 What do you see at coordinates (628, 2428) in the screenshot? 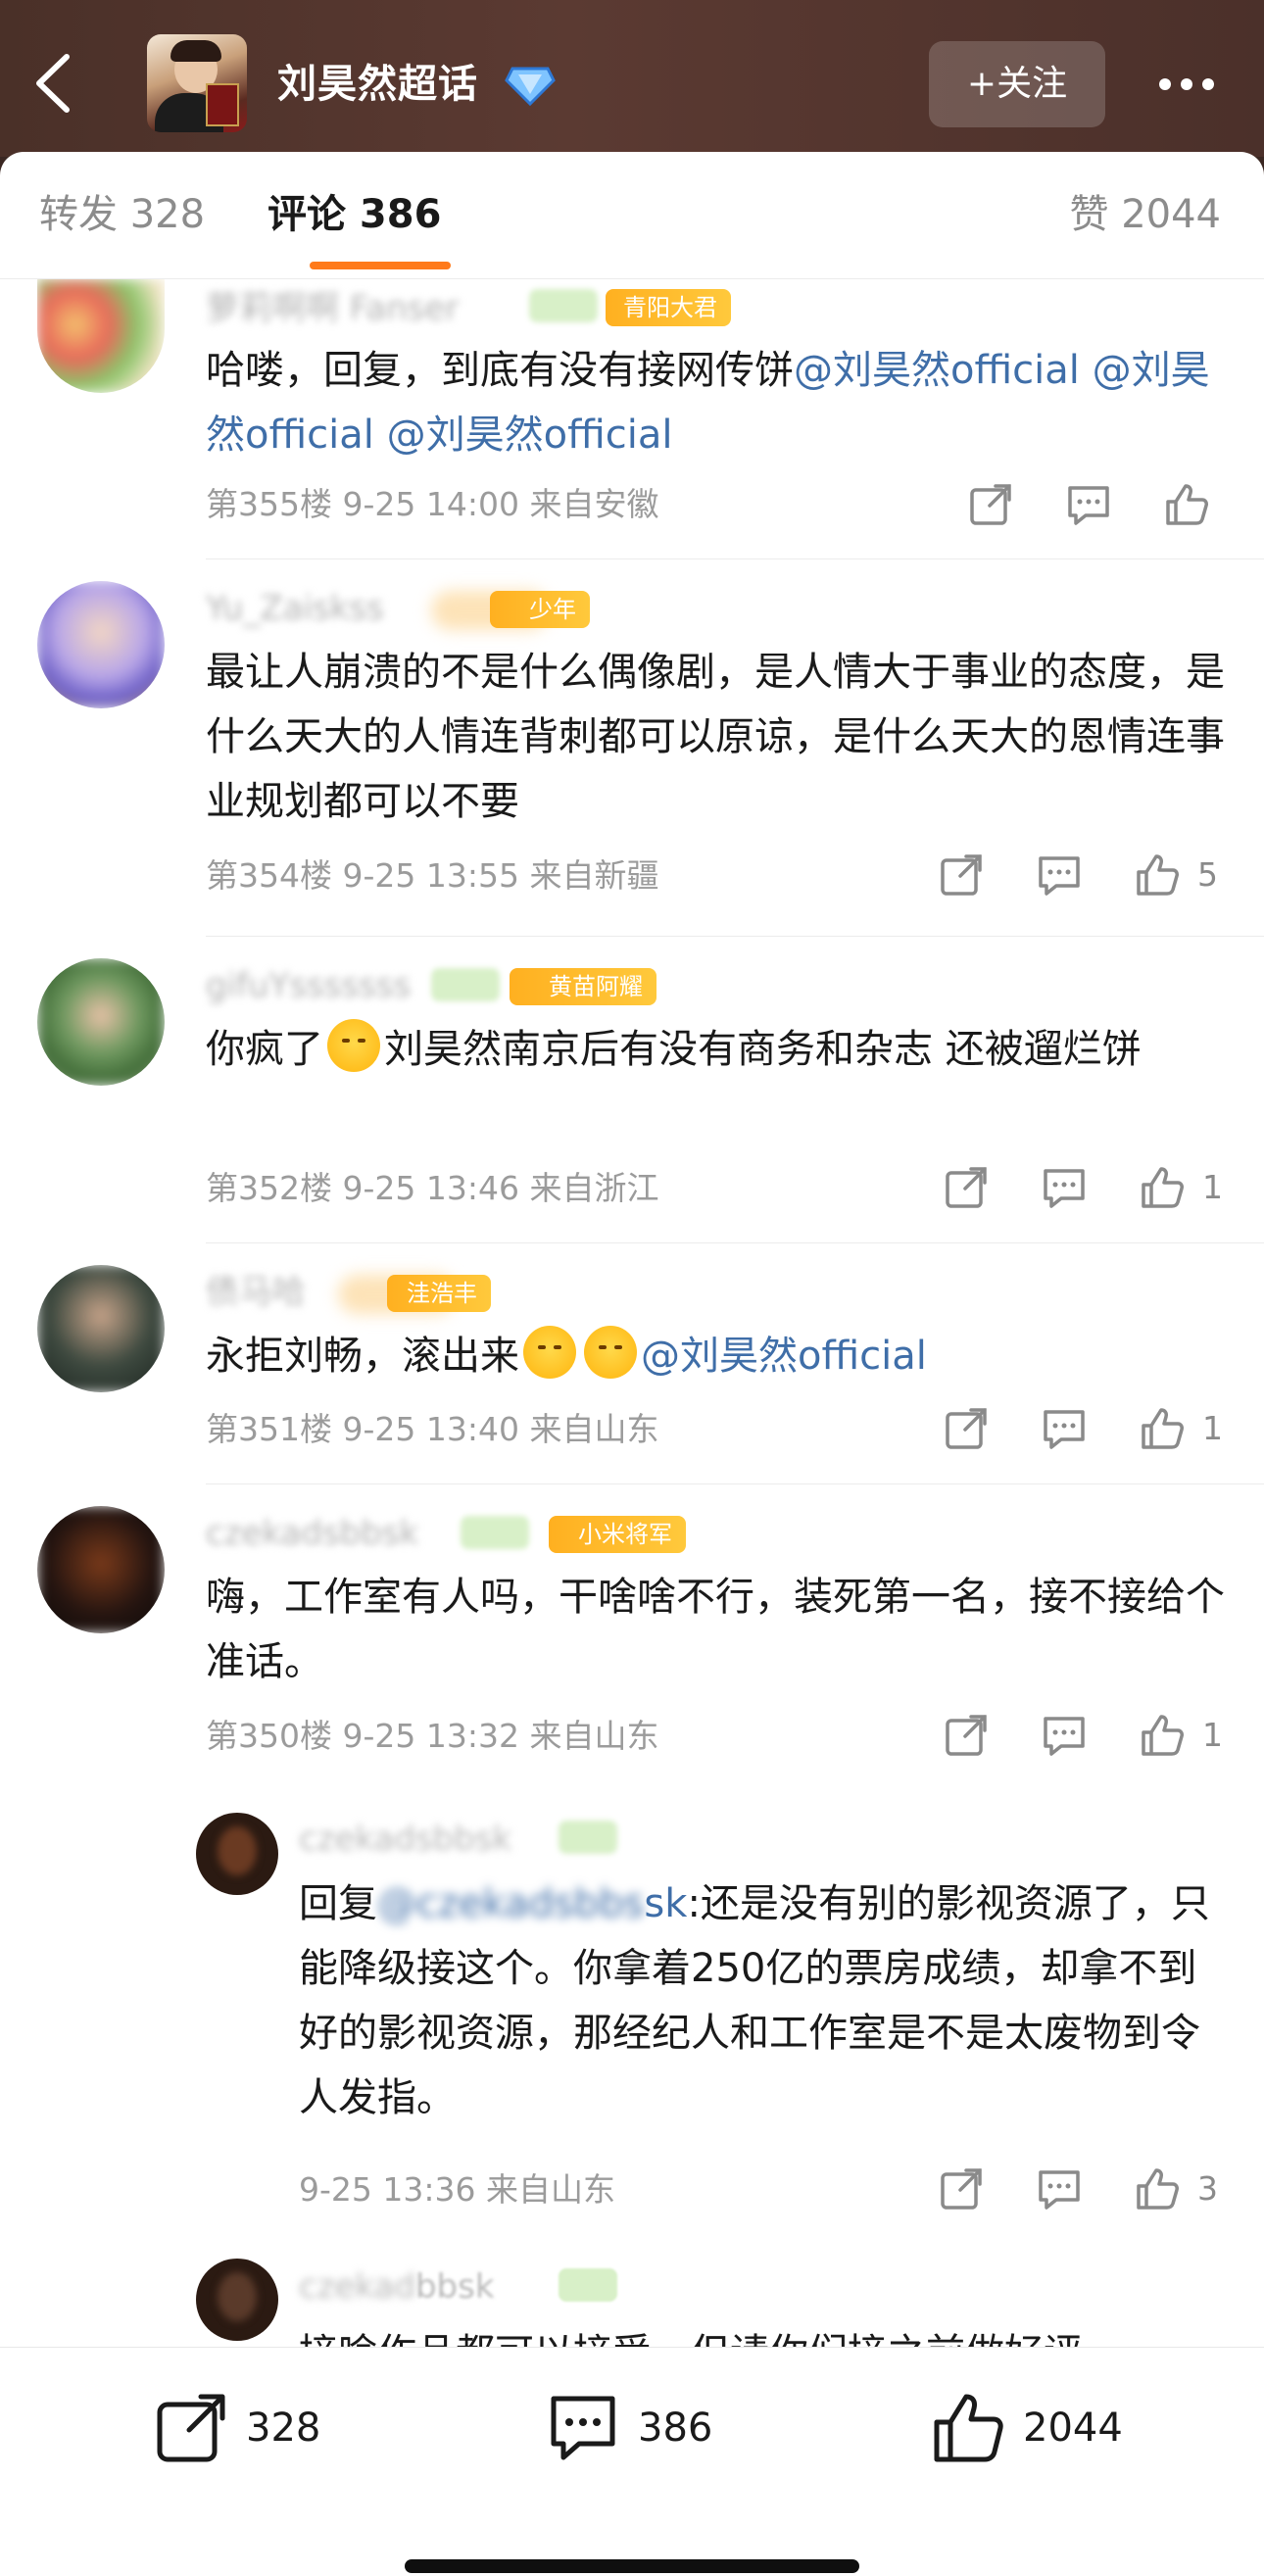
I see `bottom-comment-button: 386` at bounding box center [628, 2428].